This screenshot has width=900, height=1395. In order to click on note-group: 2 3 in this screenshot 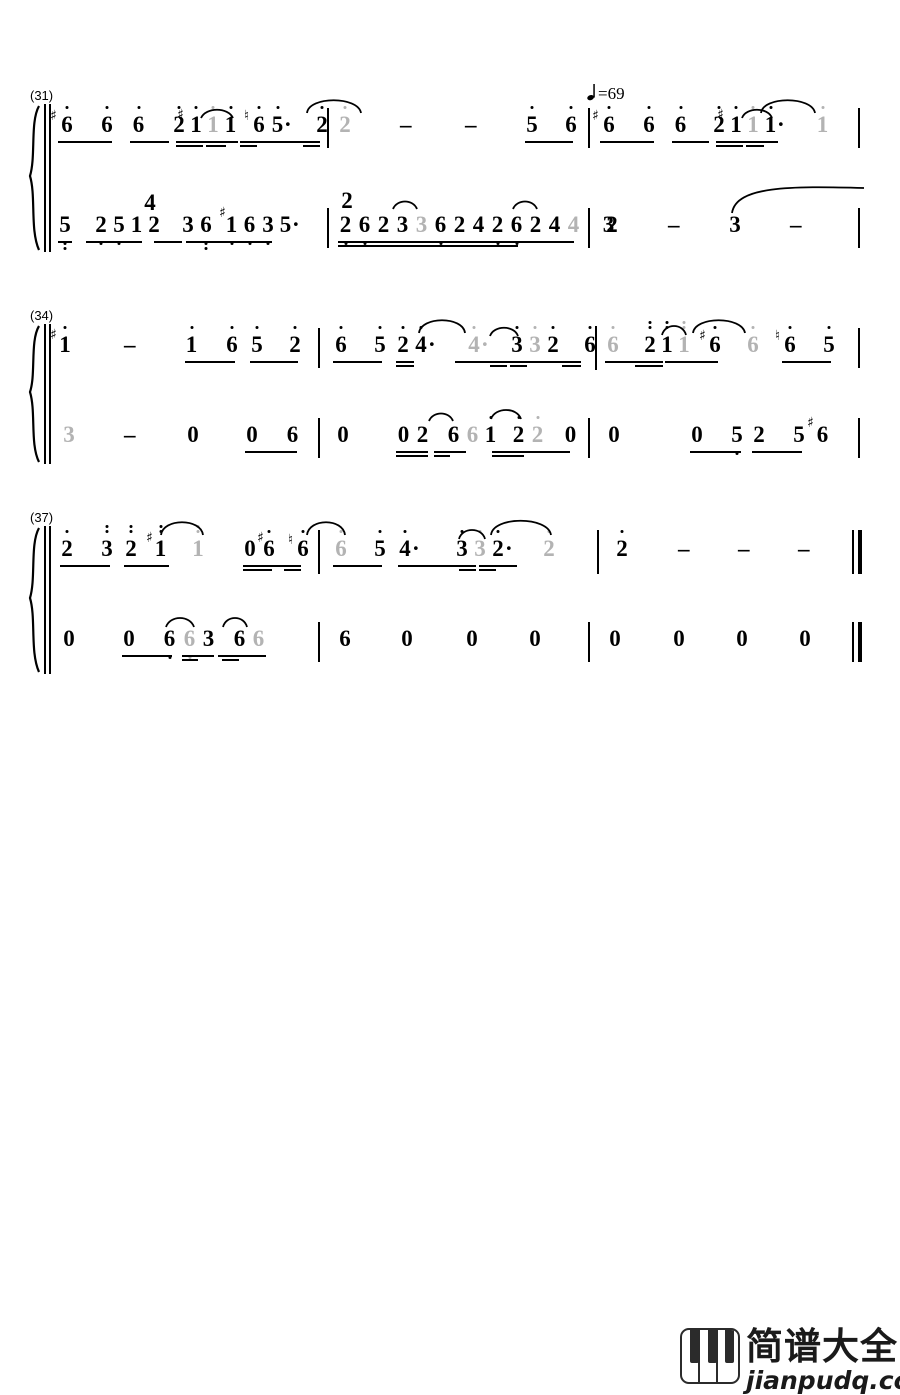, I will do `click(87, 543)`.